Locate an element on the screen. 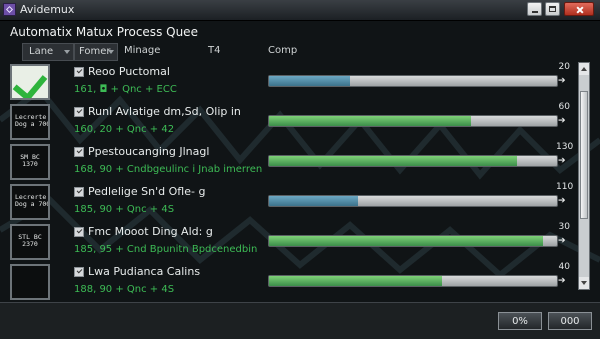  thumbnail-text: STL BC 2370 is located at coordinates (30, 240).